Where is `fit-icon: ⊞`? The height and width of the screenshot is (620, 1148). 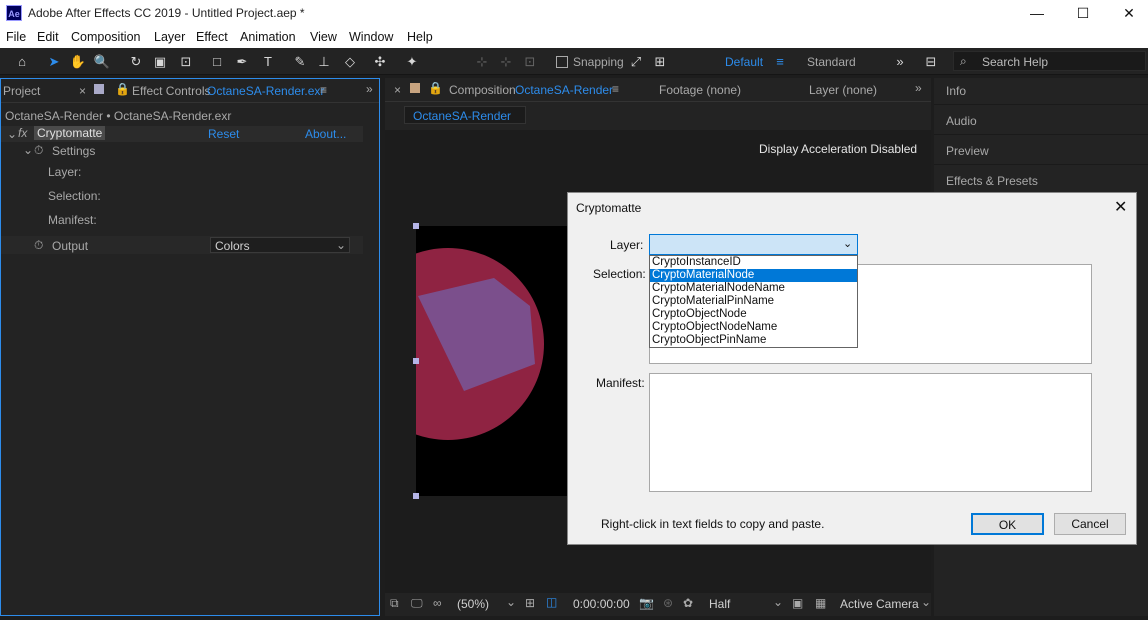
fit-icon: ⊞ is located at coordinates (530, 603).